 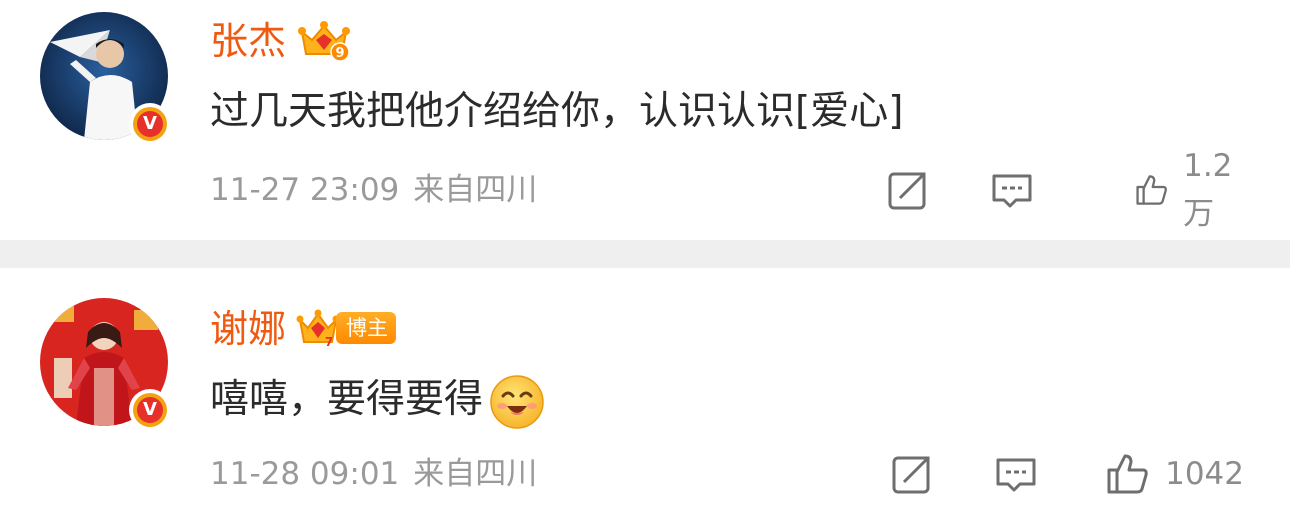 I want to click on like-button: 1042, so click(x=1173, y=474).